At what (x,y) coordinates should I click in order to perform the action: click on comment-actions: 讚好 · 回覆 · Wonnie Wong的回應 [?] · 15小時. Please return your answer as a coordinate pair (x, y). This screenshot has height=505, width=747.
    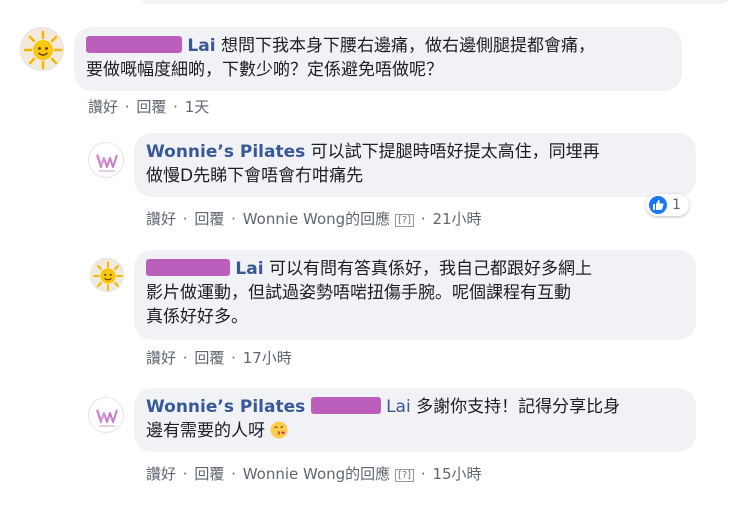
    Looking at the image, I should click on (314, 474).